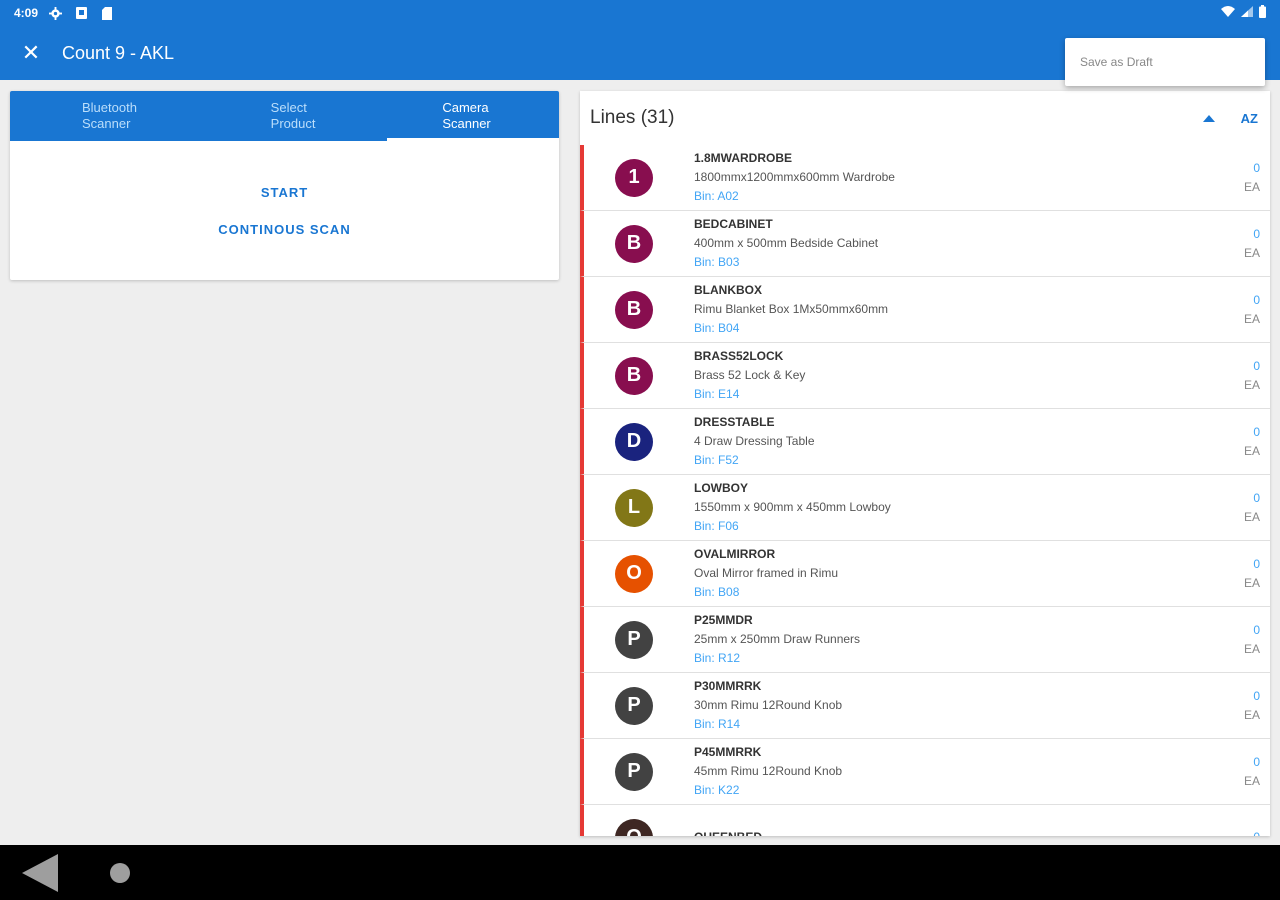 The height and width of the screenshot is (900, 1280). I want to click on tab-select-product: Select Product, so click(293, 116).